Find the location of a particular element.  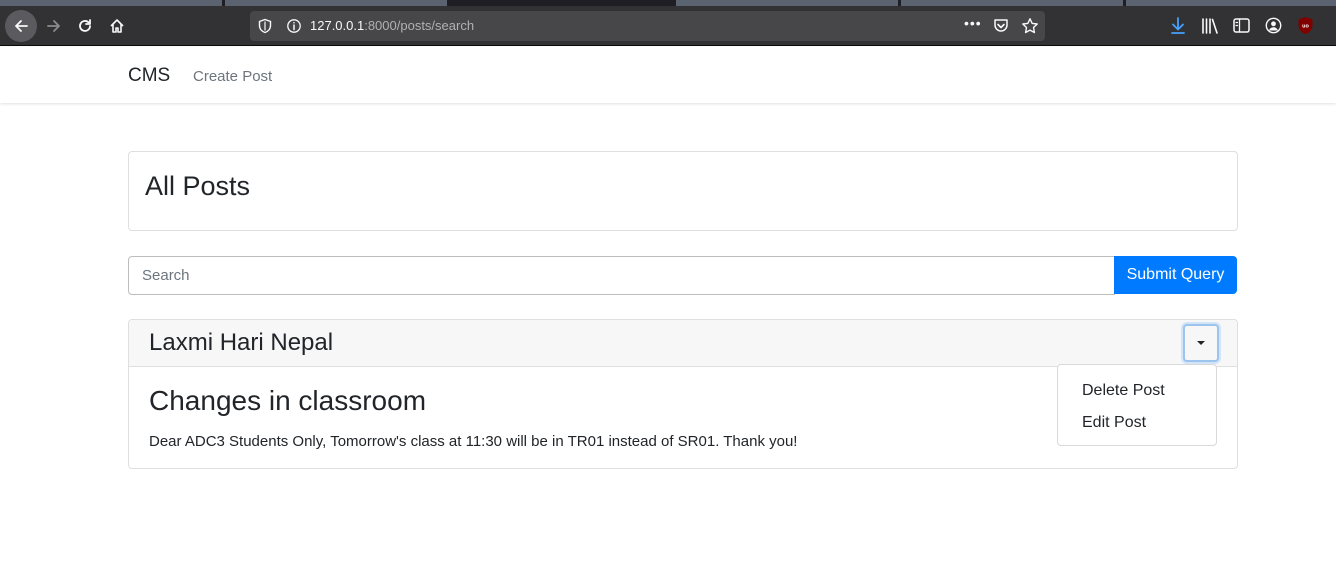

forward-icon is located at coordinates (53, 26).